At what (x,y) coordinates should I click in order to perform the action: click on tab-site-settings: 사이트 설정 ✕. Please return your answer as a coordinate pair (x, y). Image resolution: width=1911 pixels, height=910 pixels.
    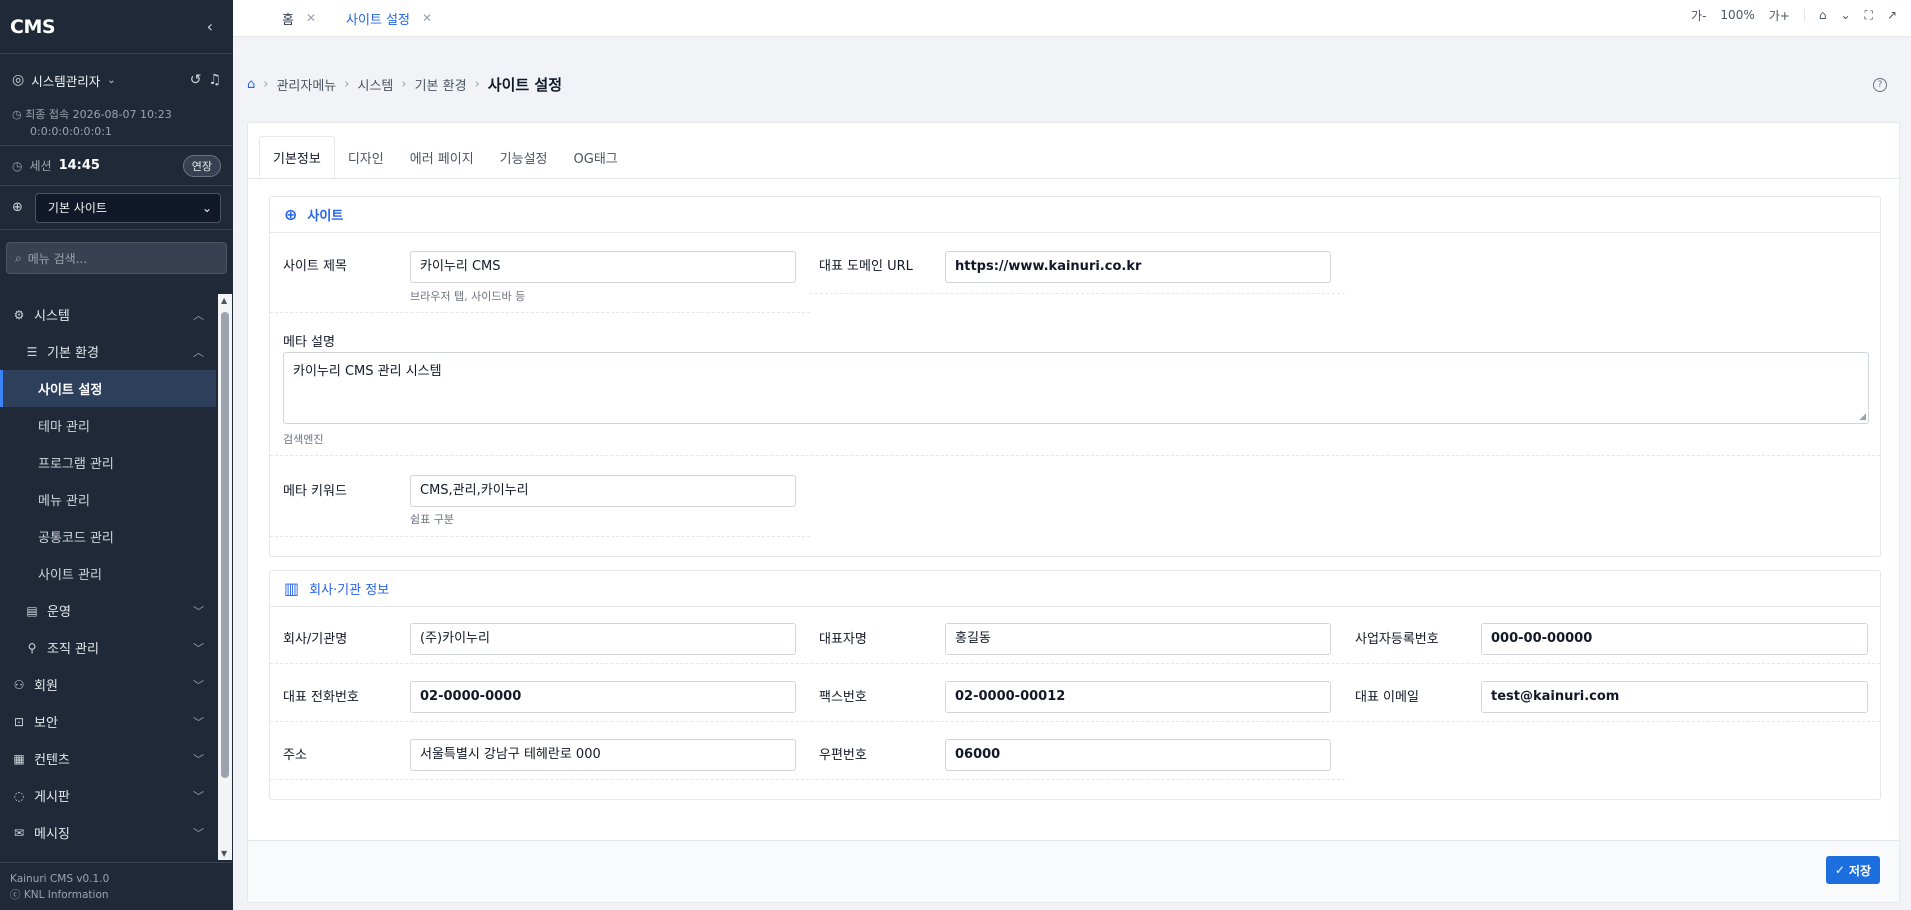
    Looking at the image, I should click on (388, 18).